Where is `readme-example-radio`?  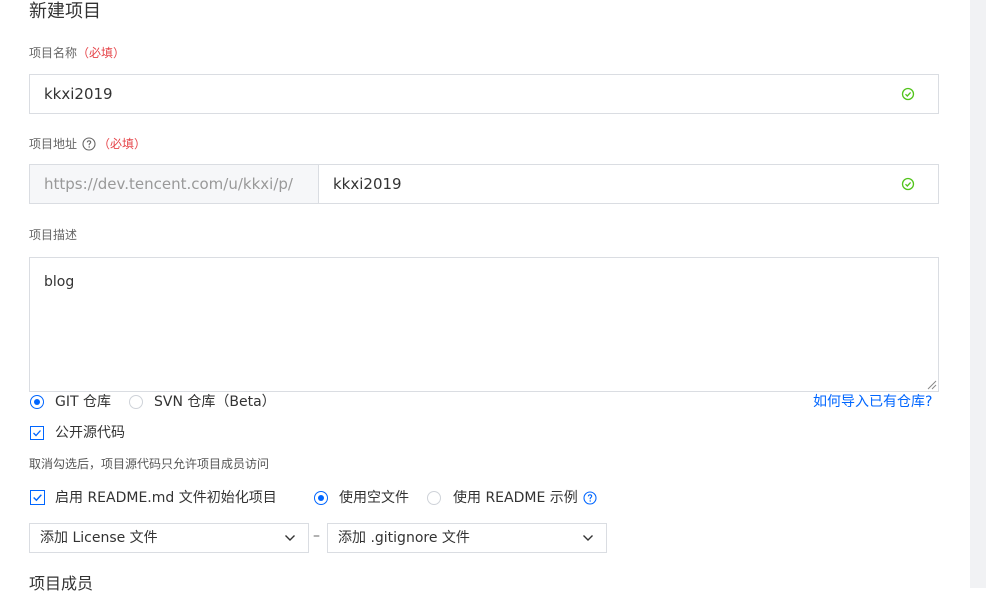
readme-example-radio is located at coordinates (434, 498).